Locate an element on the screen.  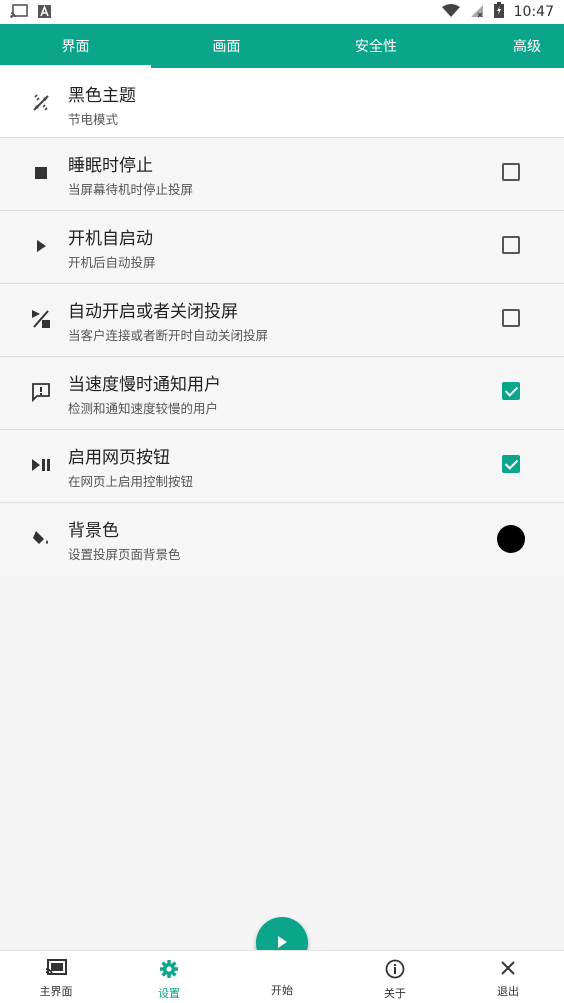
setting-auto-toggle: 自动开启或者关闭投屏 当客户连接或者断开时自动关闭投屏 is located at coordinates (282, 320).